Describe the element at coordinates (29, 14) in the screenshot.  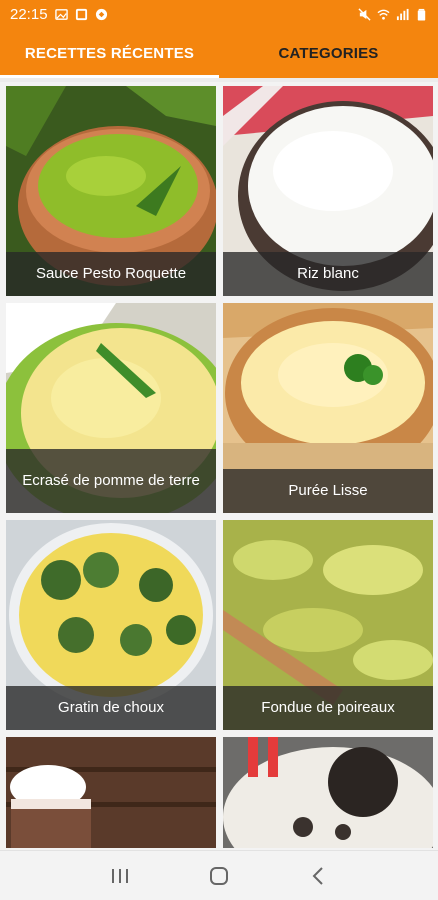
I see `status-time: 22:15` at that location.